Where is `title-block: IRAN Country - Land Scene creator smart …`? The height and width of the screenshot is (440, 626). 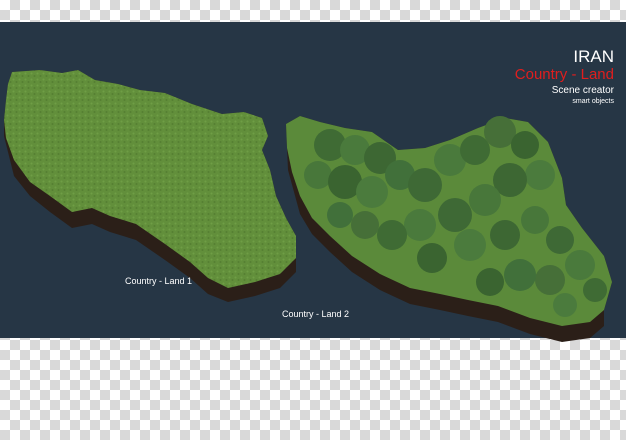 title-block: IRAN Country - Land Scene creator smart … is located at coordinates (564, 77).